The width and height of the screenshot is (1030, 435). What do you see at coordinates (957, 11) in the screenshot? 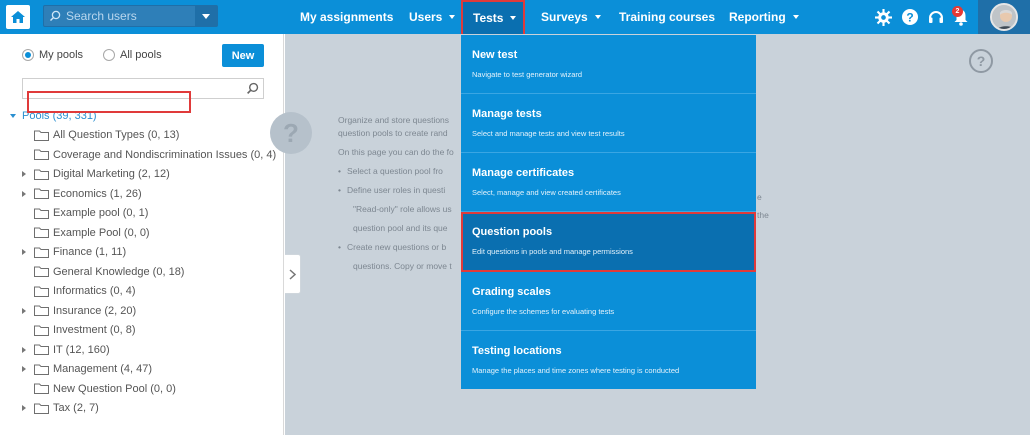
I see `notification-count-badge: 2` at bounding box center [957, 11].